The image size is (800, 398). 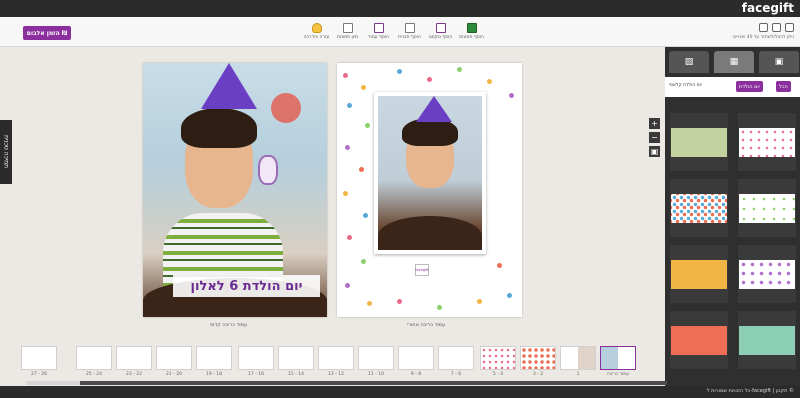 I want to click on page-thumb-label: 19 - 18, so click(x=214, y=374).